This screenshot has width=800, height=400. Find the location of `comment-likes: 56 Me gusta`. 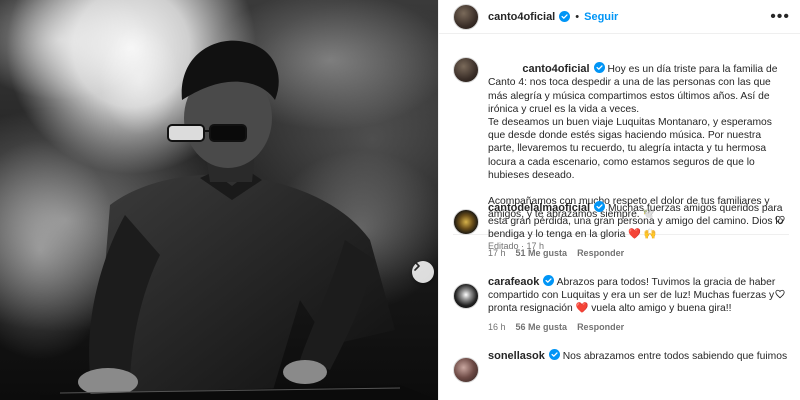

comment-likes: 56 Me gusta is located at coordinates (542, 327).